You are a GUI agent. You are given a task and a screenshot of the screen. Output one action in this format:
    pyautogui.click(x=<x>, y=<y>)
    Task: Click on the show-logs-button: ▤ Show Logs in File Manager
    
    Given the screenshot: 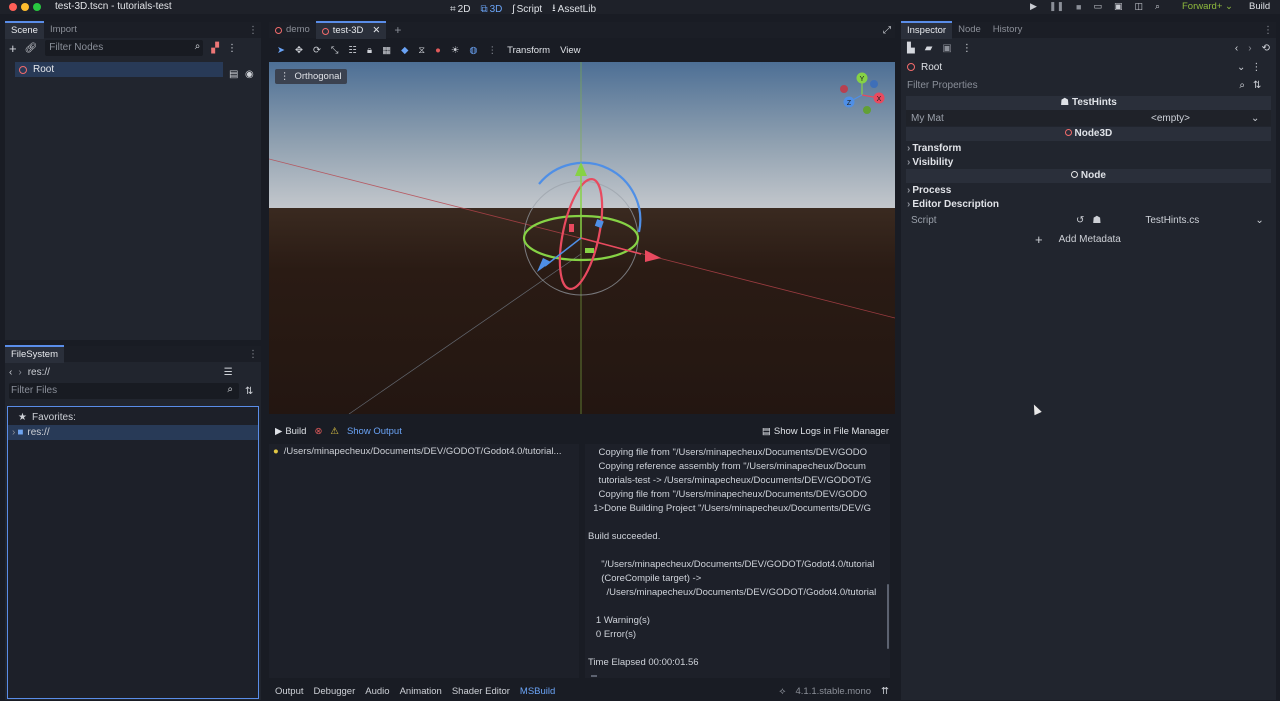 What is the action you would take?
    pyautogui.click(x=825, y=431)
    